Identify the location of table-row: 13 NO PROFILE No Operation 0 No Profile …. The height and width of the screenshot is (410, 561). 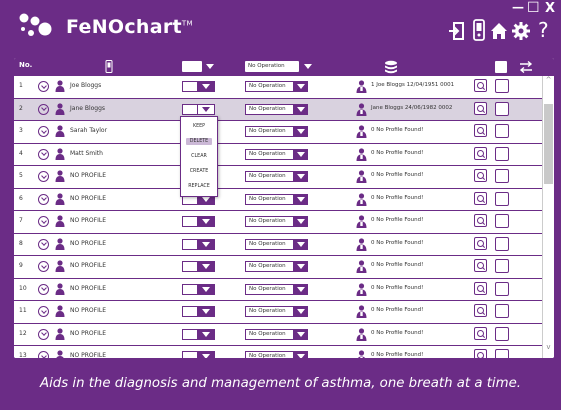
(278, 352).